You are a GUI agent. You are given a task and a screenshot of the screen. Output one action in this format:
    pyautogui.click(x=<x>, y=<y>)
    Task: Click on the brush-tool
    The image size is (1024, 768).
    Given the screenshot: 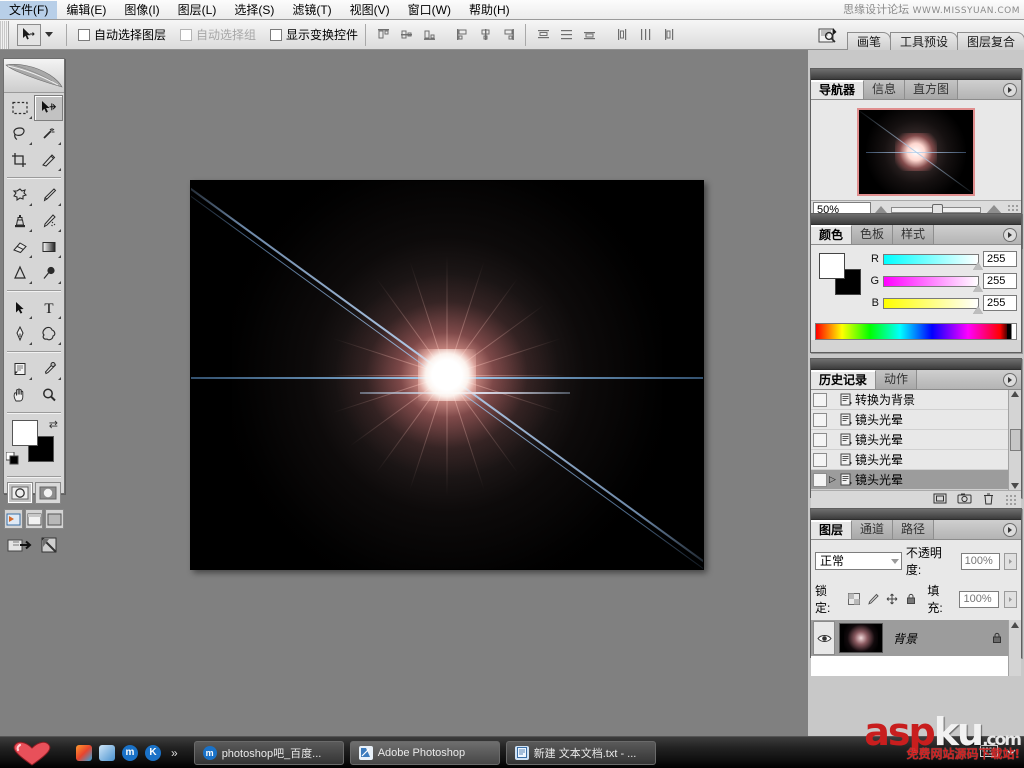 What is the action you would take?
    pyautogui.click(x=48, y=195)
    